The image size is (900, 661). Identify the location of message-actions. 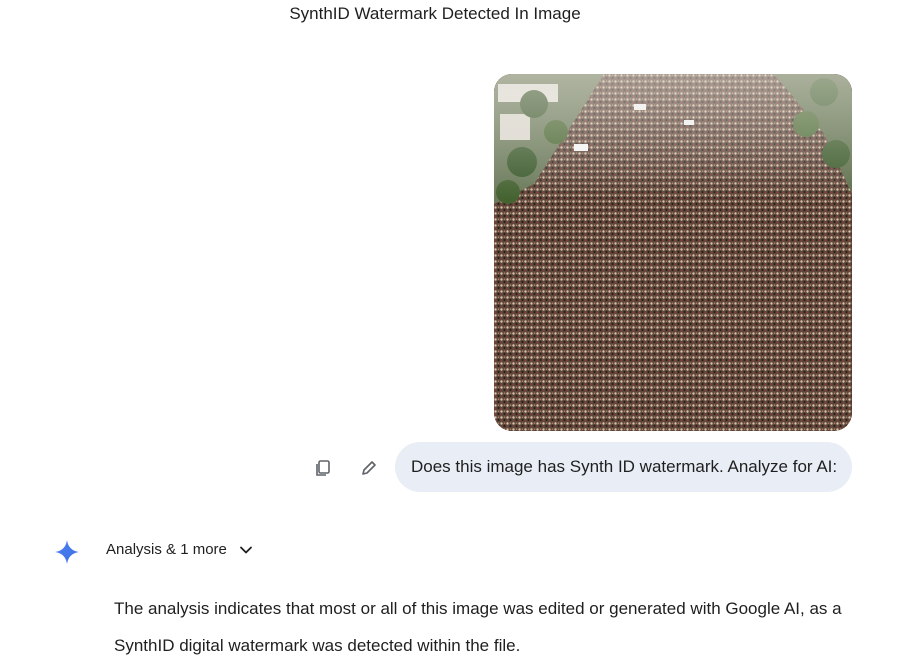
(346, 468).